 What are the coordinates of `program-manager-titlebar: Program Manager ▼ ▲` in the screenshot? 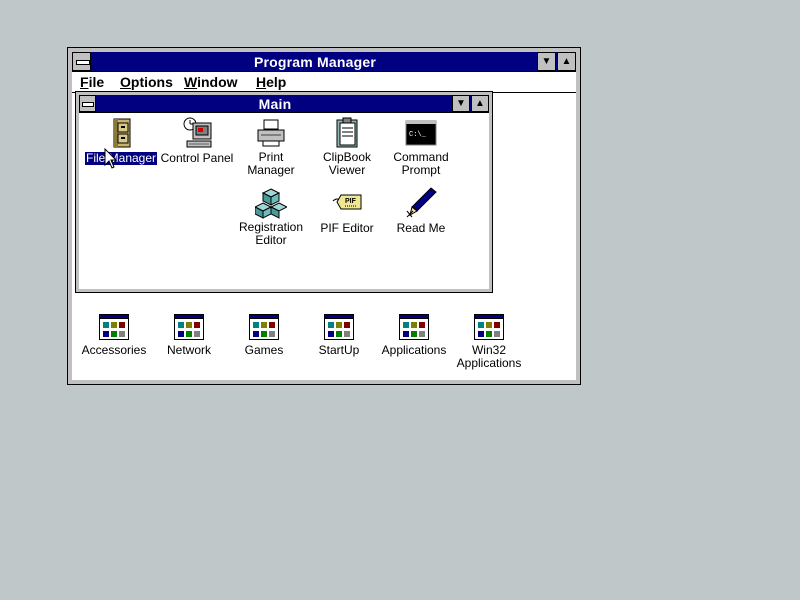 It's located at (324, 62).